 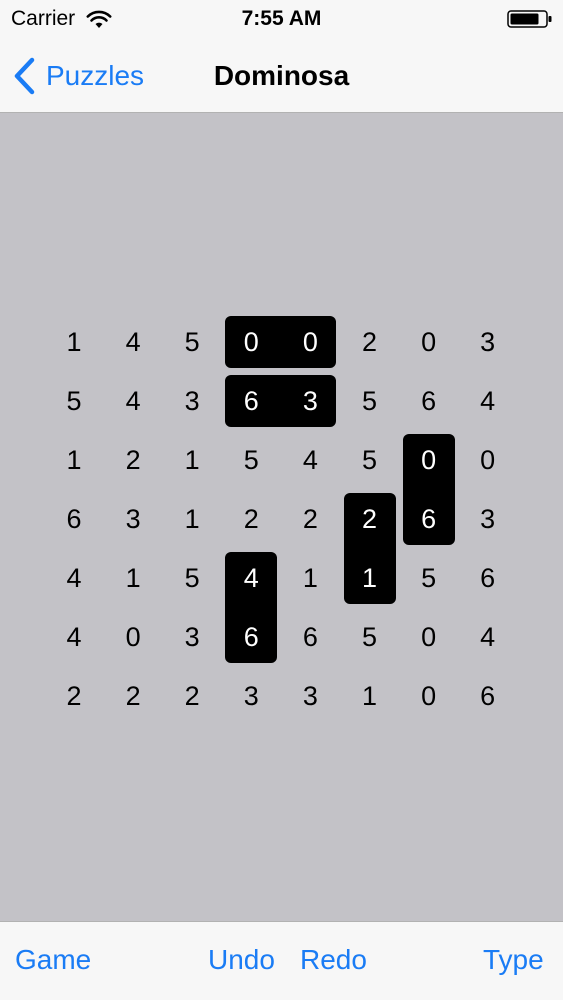 I want to click on undo-button: Undo, so click(x=241, y=960).